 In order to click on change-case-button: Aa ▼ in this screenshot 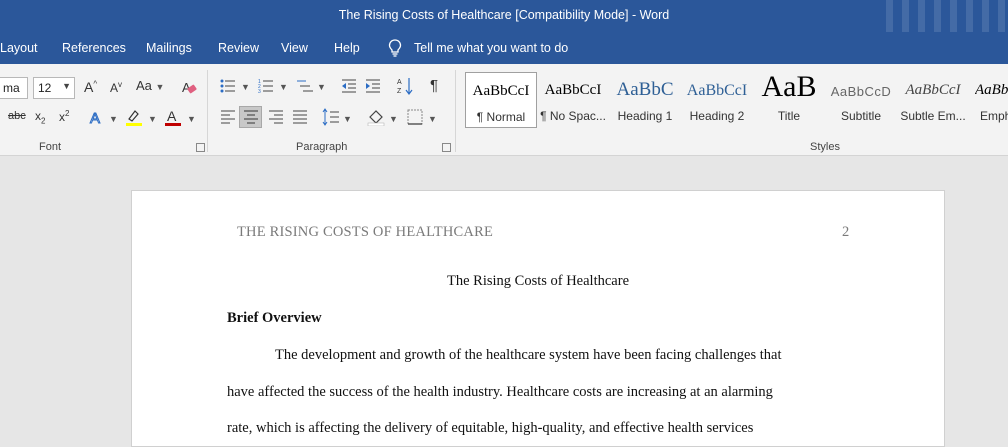, I will do `click(150, 85)`.